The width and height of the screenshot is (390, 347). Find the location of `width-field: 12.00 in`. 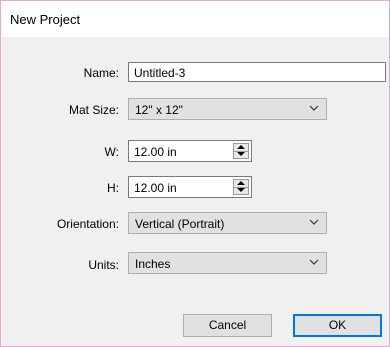

width-field: 12.00 in is located at coordinates (190, 151).